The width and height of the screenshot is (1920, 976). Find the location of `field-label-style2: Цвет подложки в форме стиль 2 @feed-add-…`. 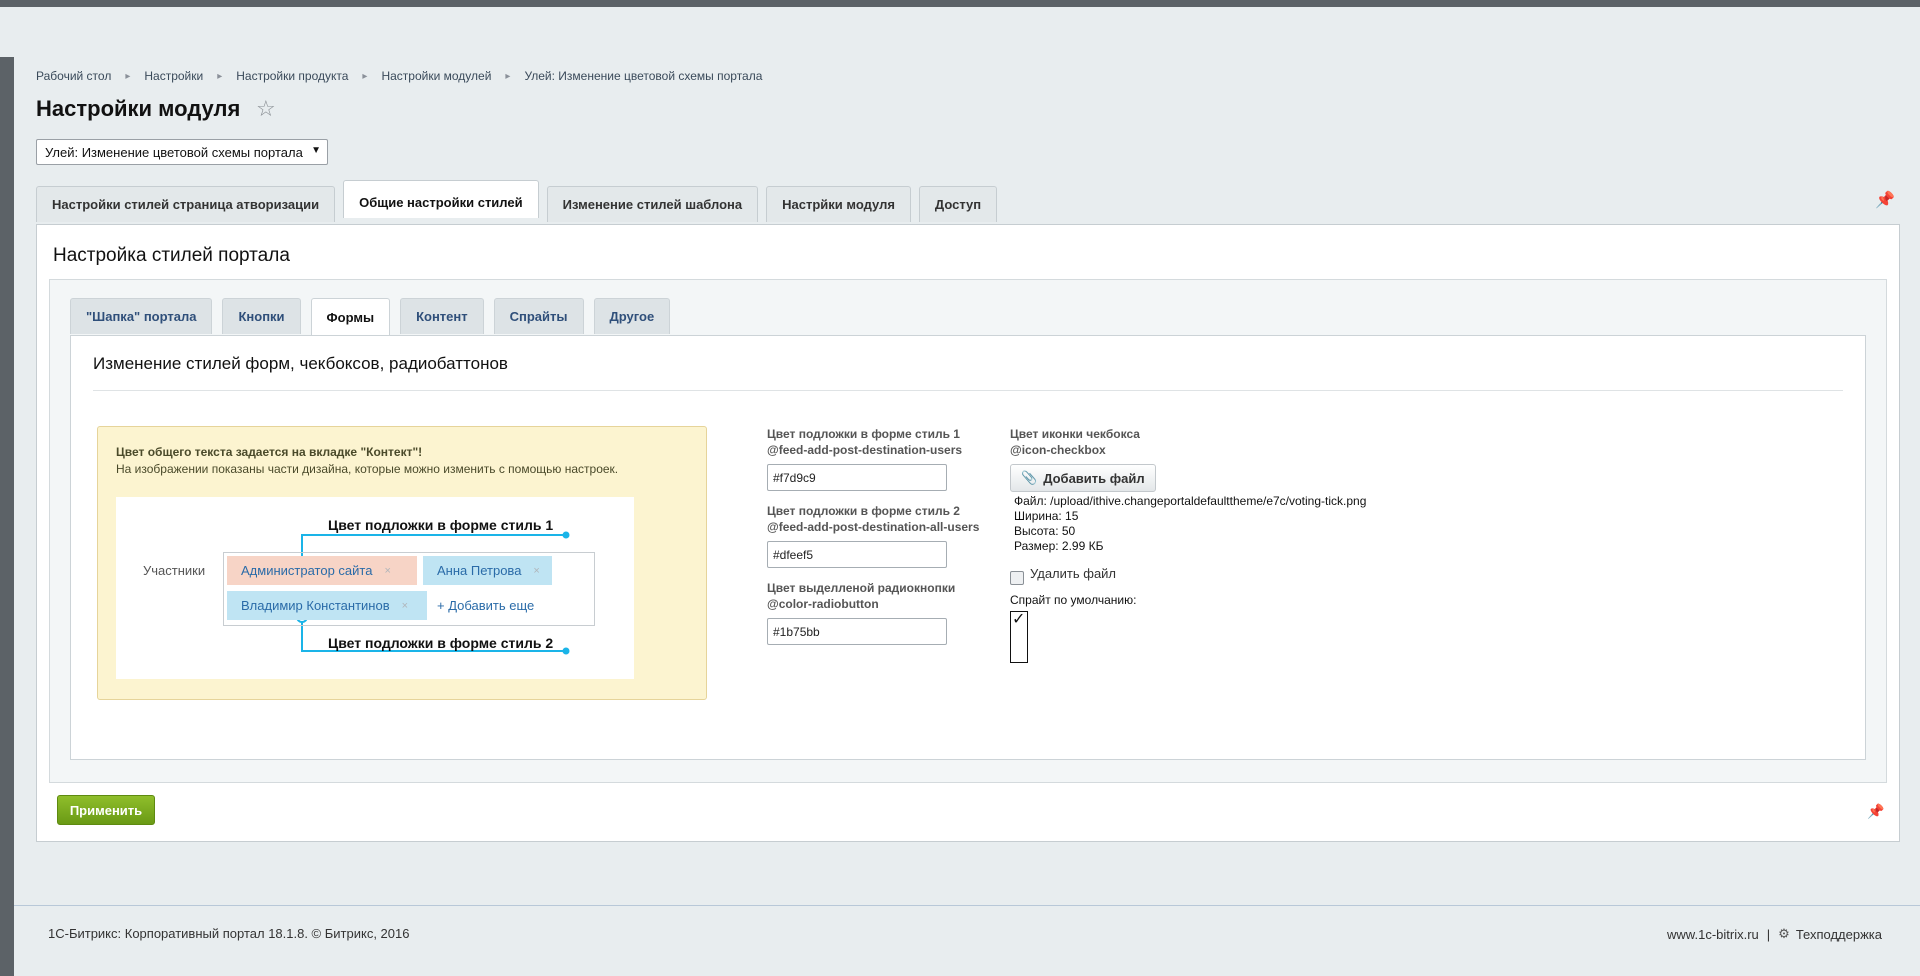

field-label-style2: Цвет подложки в форме стиль 2 @feed-add-… is located at coordinates (887, 519).